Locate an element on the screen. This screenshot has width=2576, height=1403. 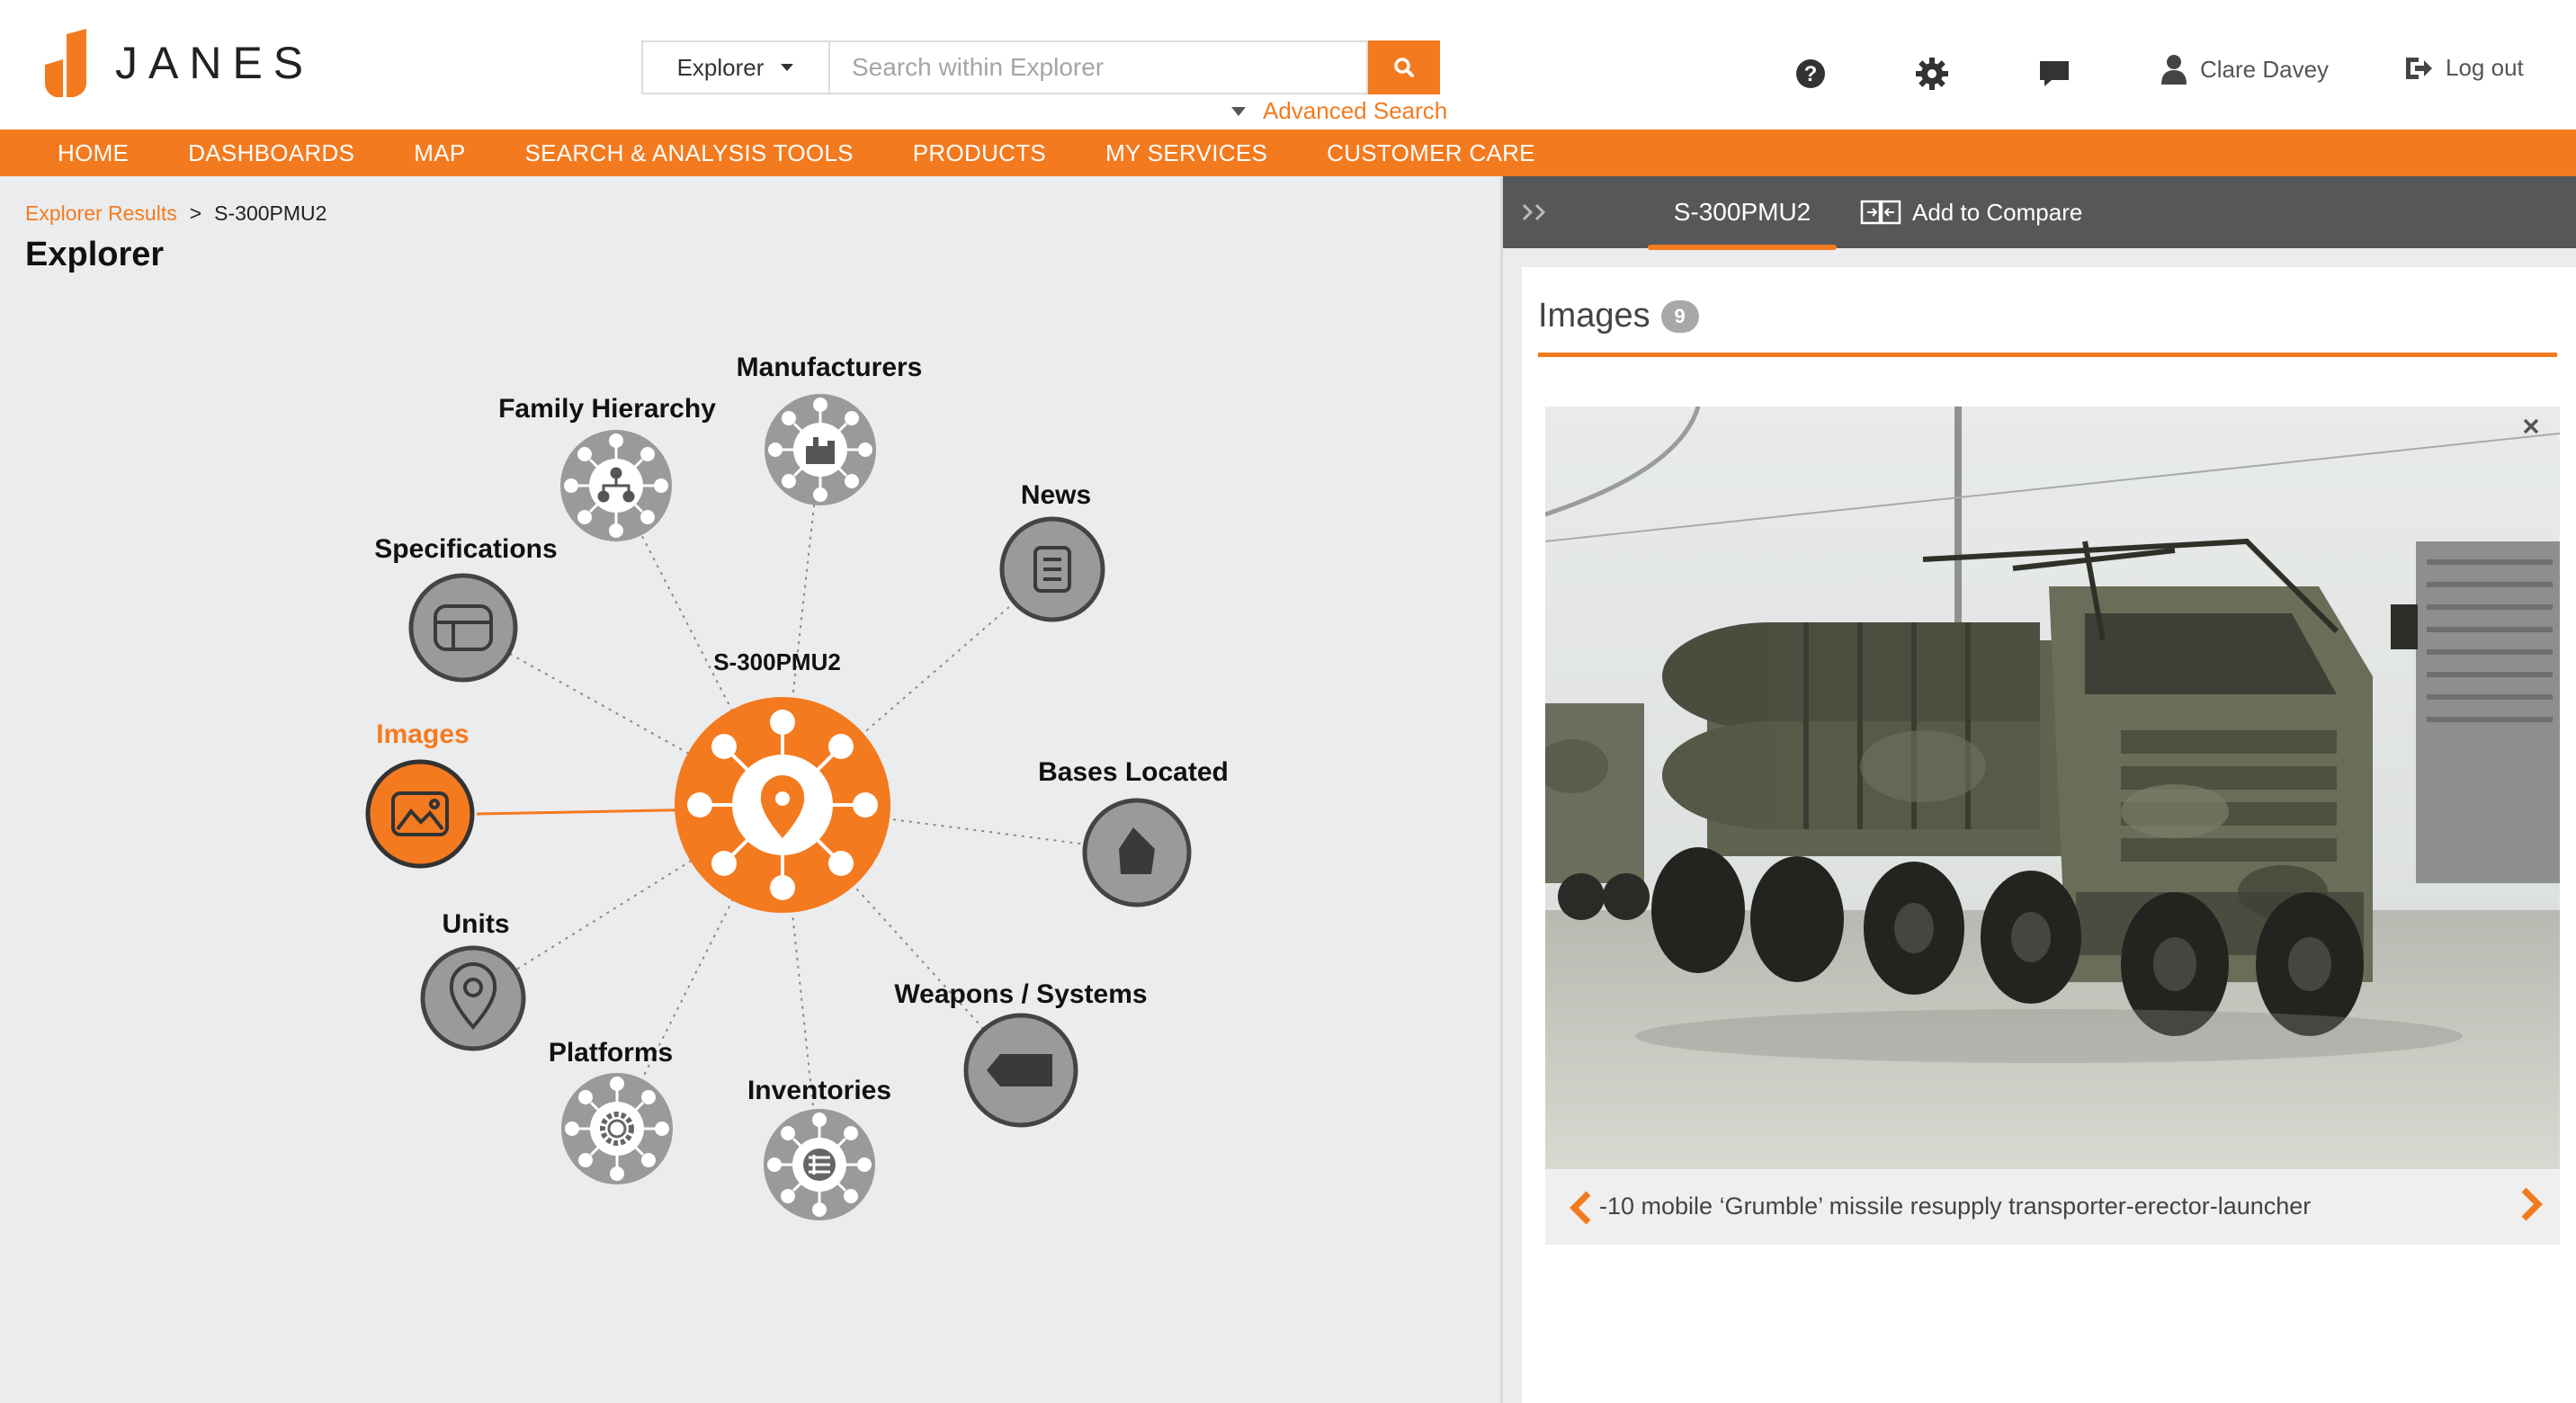
janes-logo-mark is located at coordinates (65, 63).